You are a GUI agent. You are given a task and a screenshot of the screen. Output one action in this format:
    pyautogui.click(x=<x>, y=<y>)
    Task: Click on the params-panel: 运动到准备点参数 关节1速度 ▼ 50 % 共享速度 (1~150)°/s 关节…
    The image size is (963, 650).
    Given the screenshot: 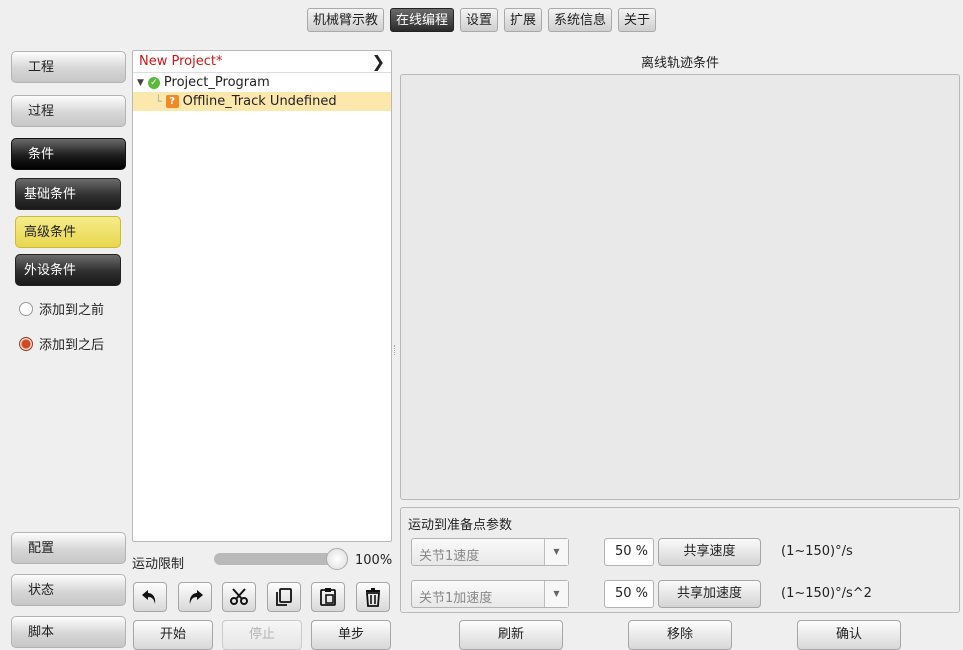 What is the action you would take?
    pyautogui.click(x=680, y=560)
    